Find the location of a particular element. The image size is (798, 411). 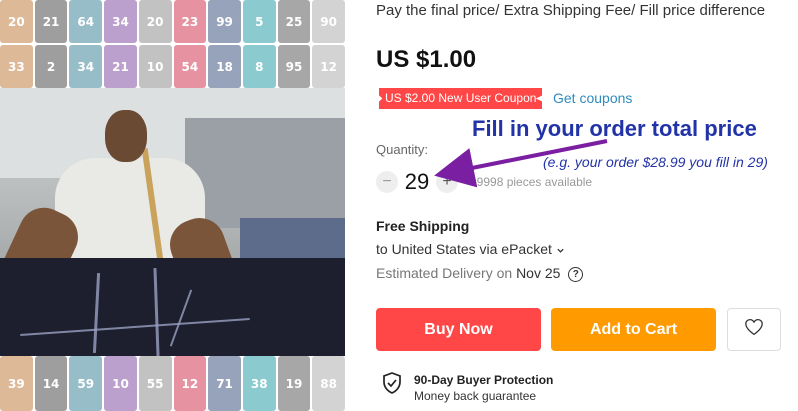

jersey-thumbnail: 19 is located at coordinates (294, 383).